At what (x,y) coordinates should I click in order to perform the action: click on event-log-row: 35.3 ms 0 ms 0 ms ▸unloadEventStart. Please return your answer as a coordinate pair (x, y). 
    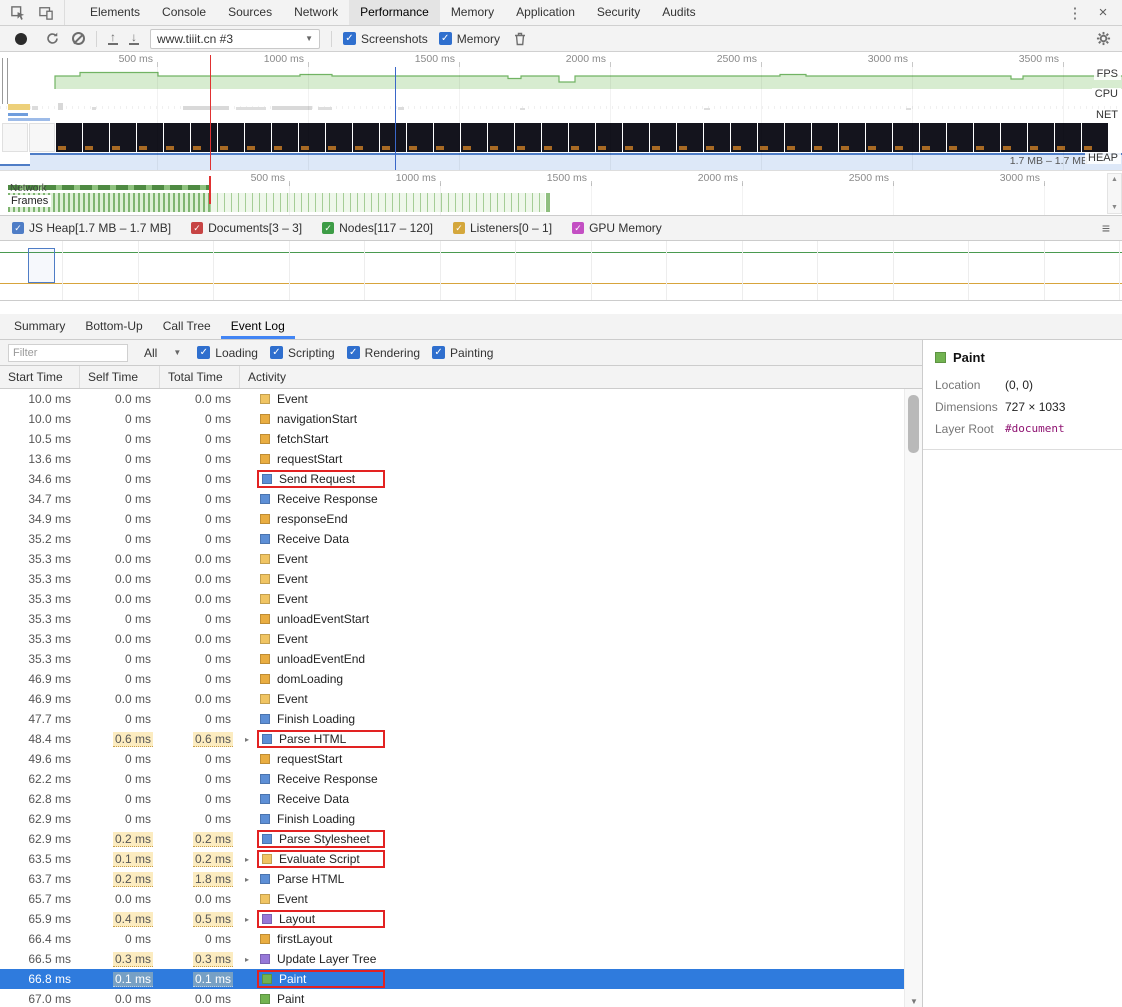
    Looking at the image, I should click on (452, 619).